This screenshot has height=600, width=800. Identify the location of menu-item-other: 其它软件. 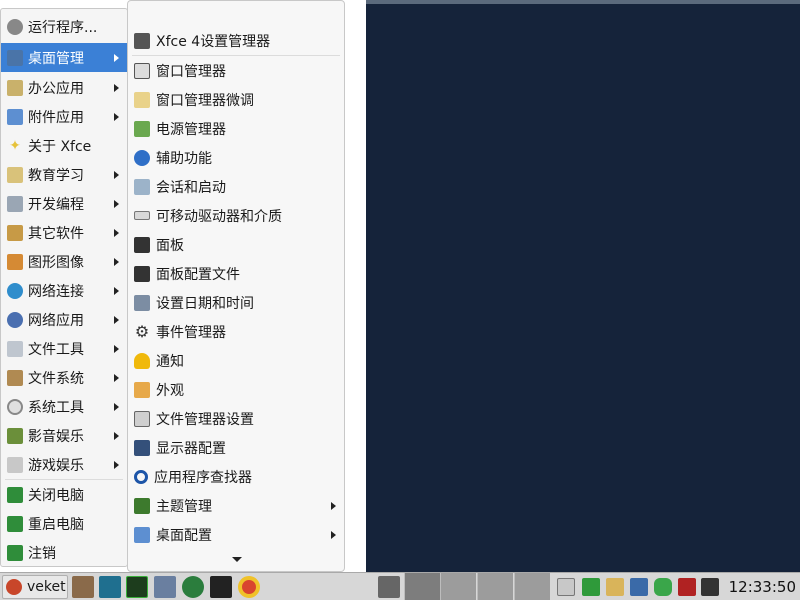
(64, 232).